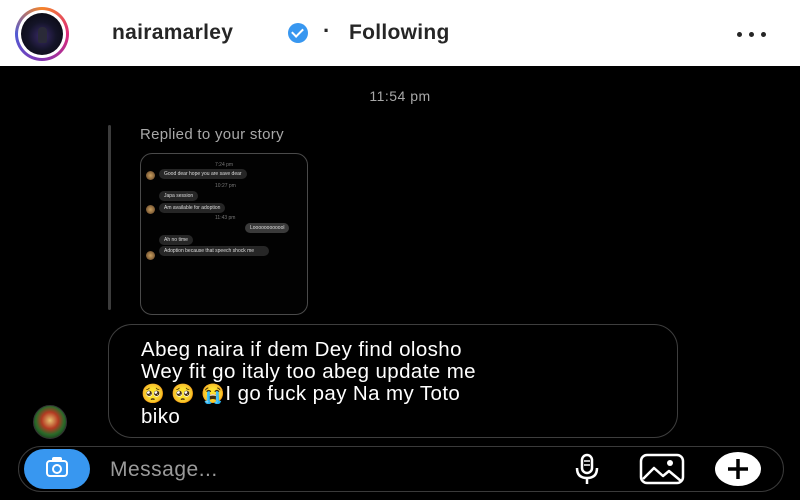 The height and width of the screenshot is (500, 800). I want to click on message-line: Abeg naira if dem Dey find olosho, so click(301, 349).